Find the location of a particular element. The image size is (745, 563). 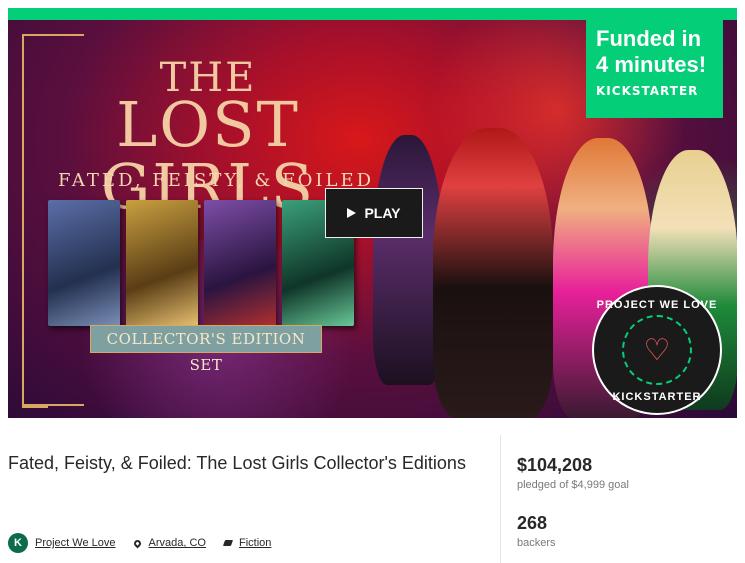

pledged-amount: $104,208 is located at coordinates (555, 465).